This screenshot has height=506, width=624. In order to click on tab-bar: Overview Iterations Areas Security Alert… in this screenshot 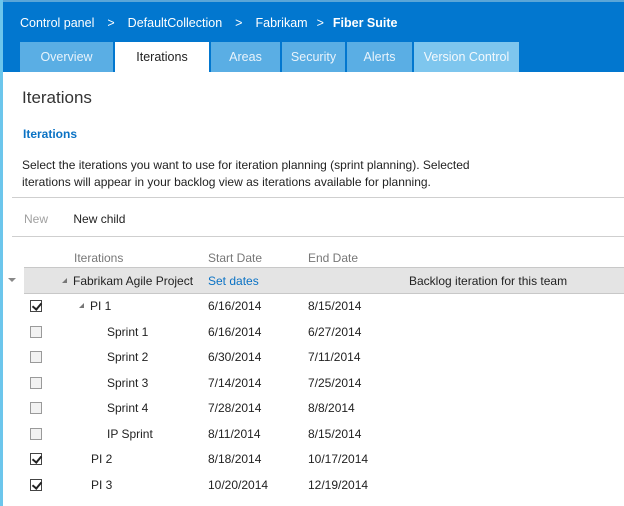, I will do `click(270, 57)`.